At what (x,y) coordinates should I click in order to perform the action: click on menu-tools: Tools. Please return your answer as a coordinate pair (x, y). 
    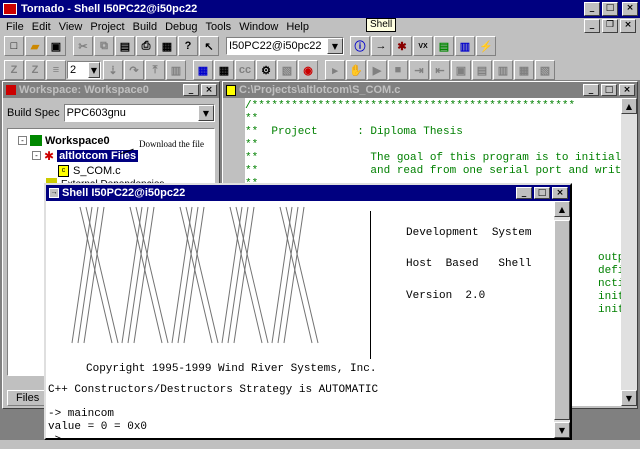
    Looking at the image, I should click on (219, 27).